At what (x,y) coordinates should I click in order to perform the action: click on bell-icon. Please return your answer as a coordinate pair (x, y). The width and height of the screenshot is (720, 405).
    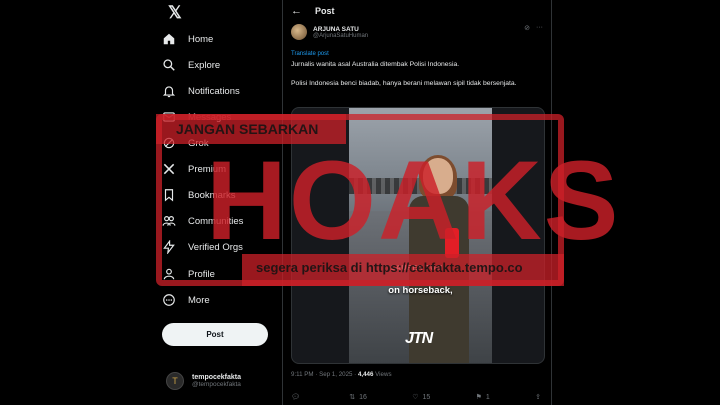
    Looking at the image, I should click on (169, 91).